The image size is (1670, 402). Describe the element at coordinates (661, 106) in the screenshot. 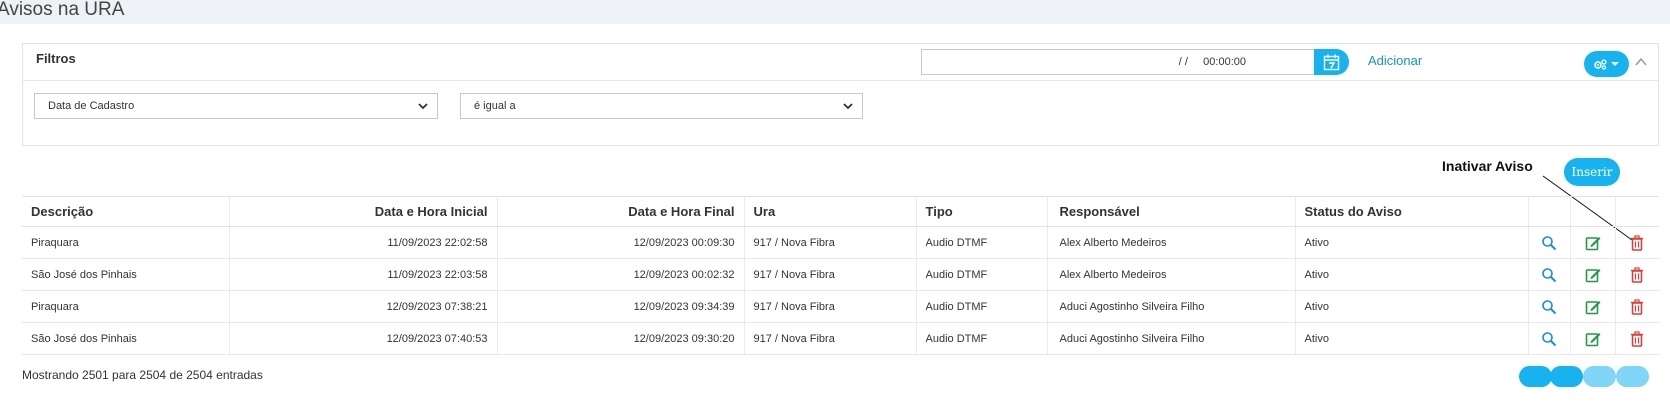

I see `filter-operator-select: é igual a` at that location.